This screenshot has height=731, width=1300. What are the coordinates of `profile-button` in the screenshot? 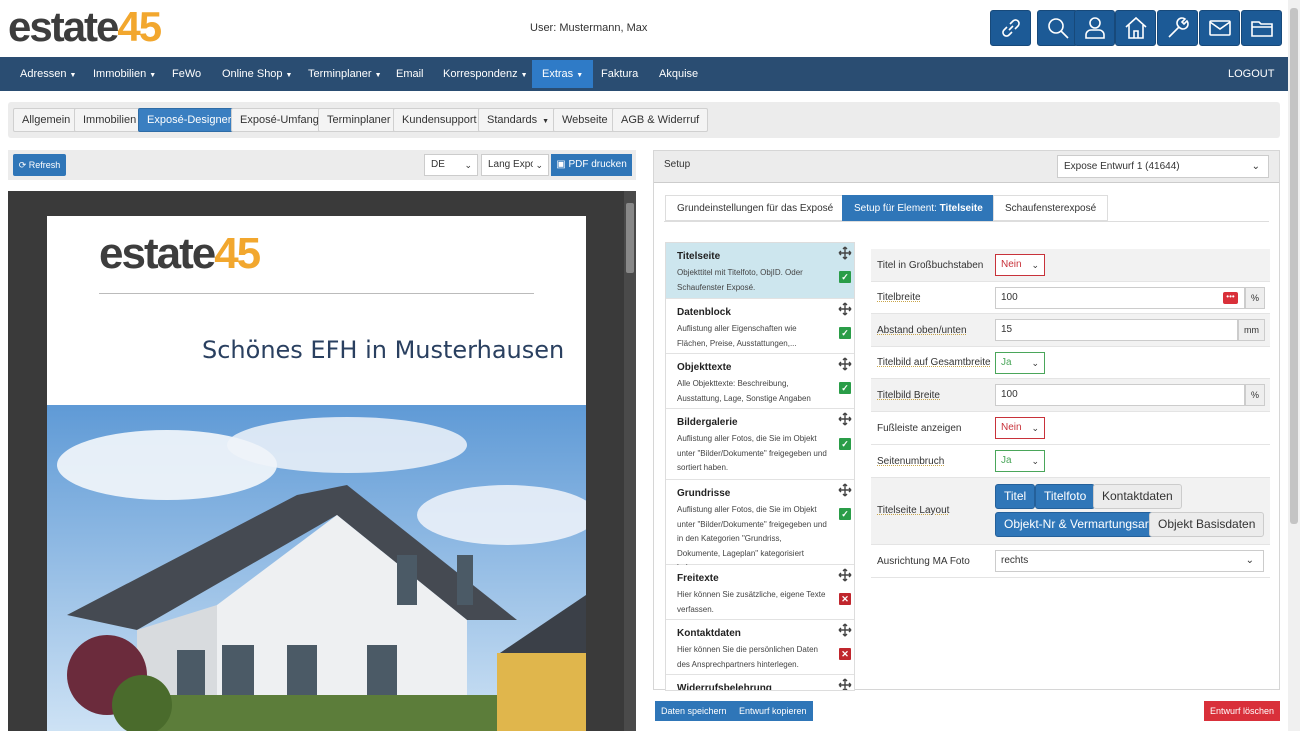 It's located at (1094, 28).